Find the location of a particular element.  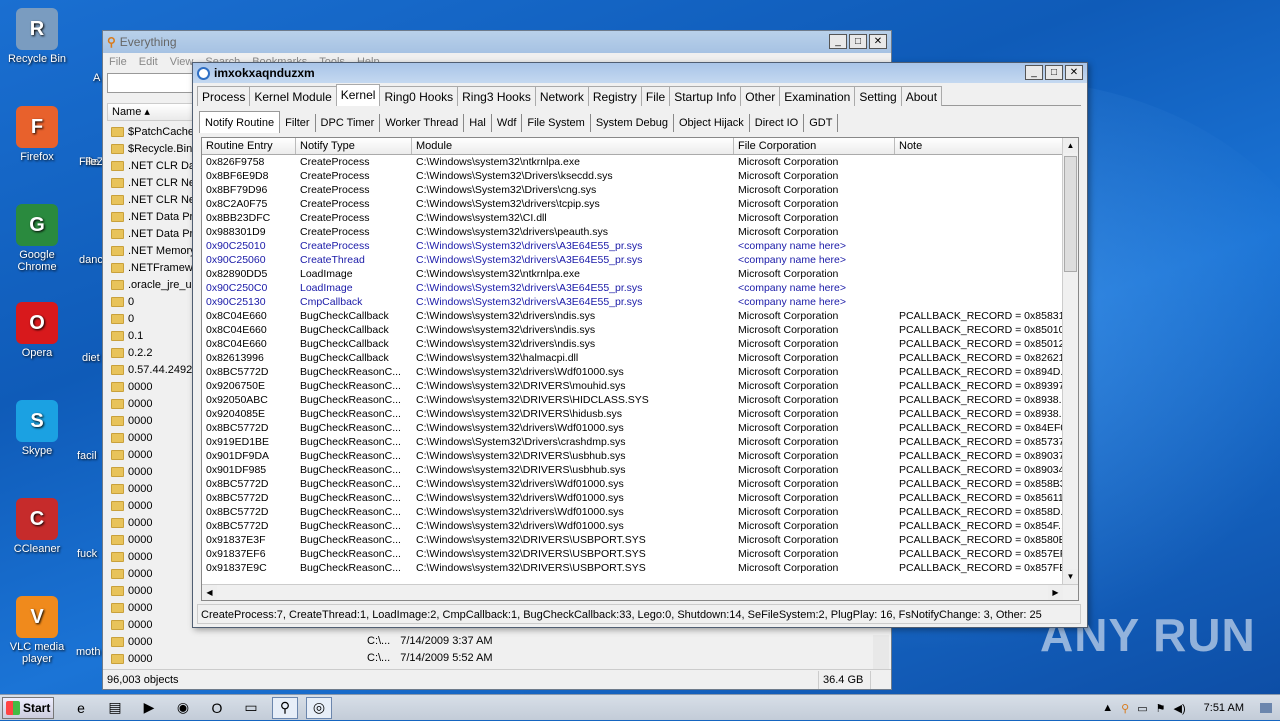

everything-titlebar: ⚲ Everything is located at coordinates (497, 42).